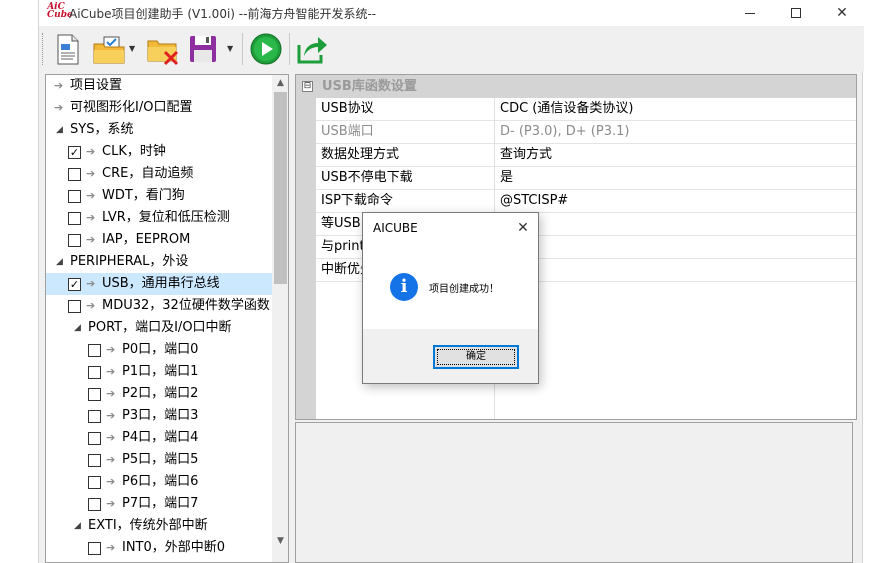 The image size is (873, 563). Describe the element at coordinates (102, 129) in the screenshot. I see `tree-item-label: SYS，系统` at that location.